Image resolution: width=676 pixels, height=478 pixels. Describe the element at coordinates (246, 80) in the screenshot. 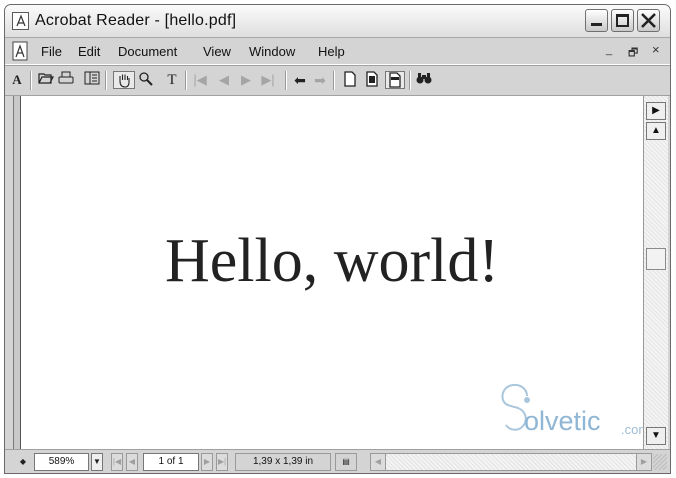

I see `next-page-icon: ▶` at that location.